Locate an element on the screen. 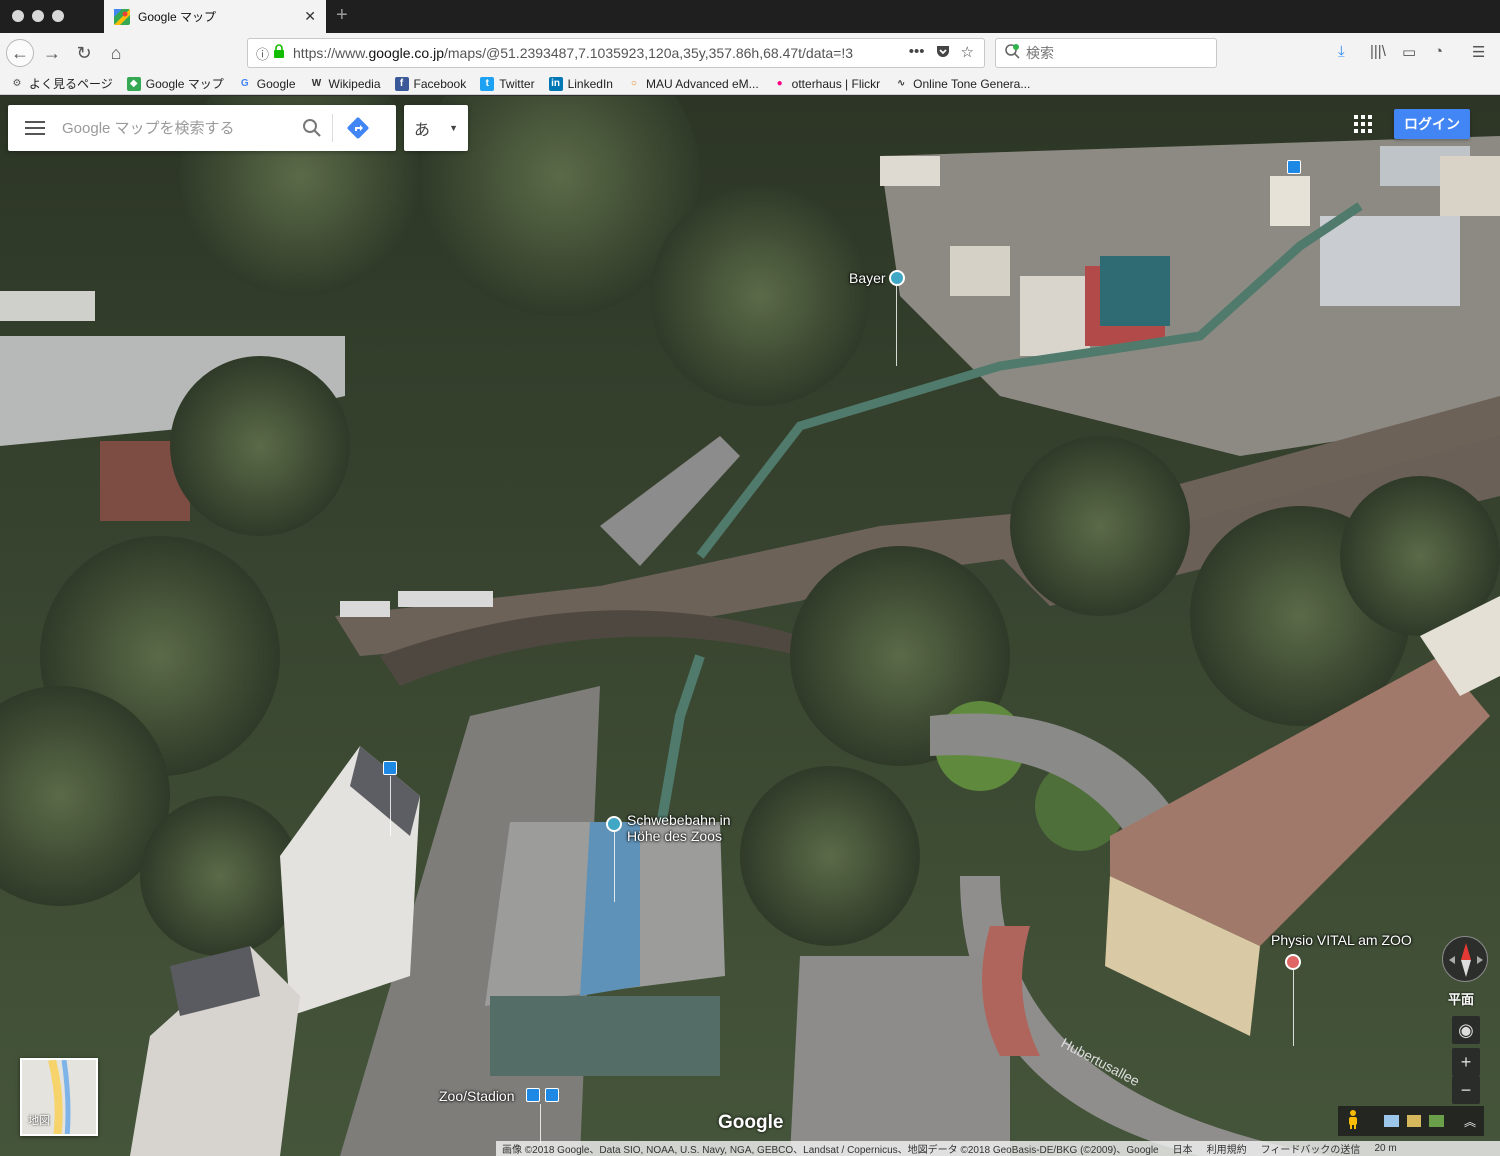  maps-search-input is located at coordinates (177, 128).